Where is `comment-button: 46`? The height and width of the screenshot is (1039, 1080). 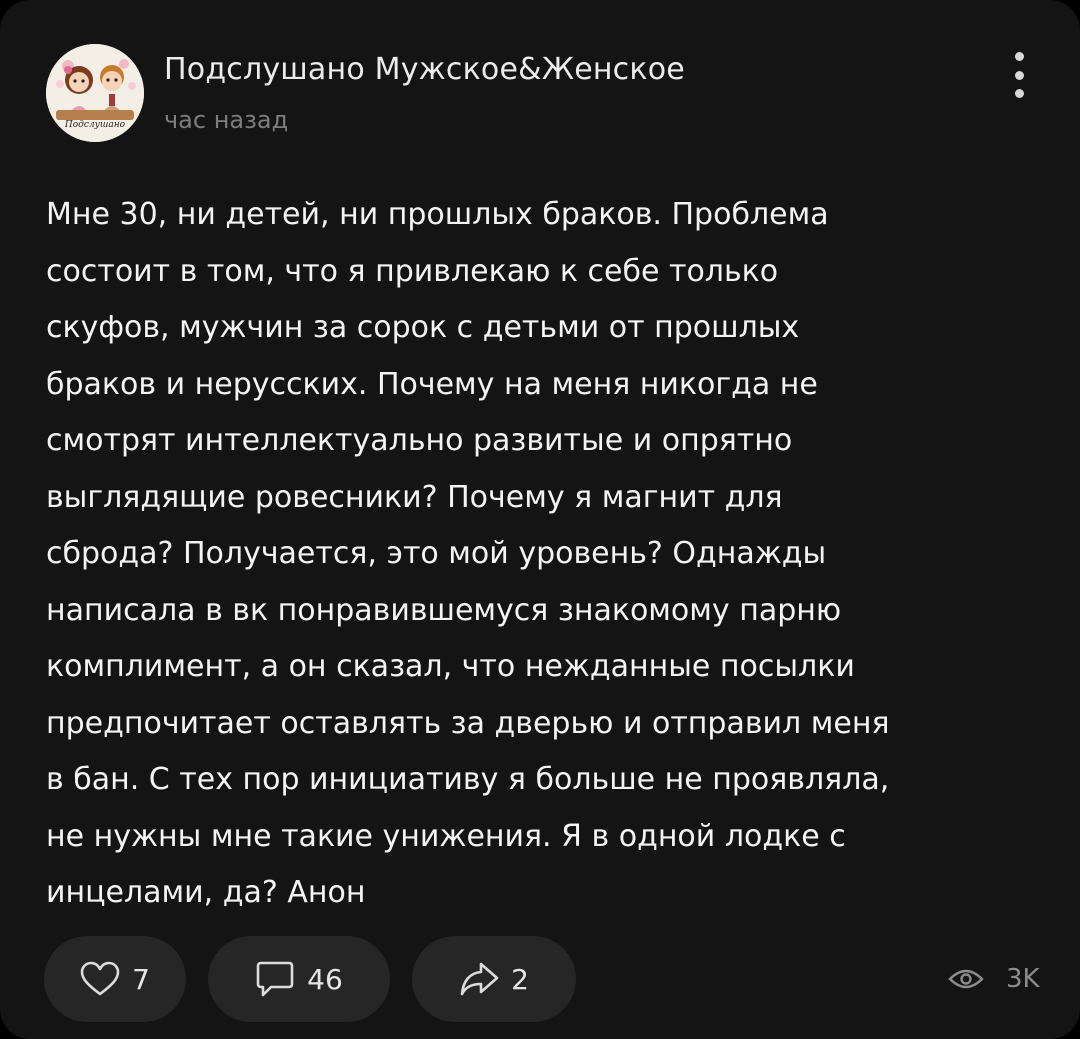 comment-button: 46 is located at coordinates (299, 979).